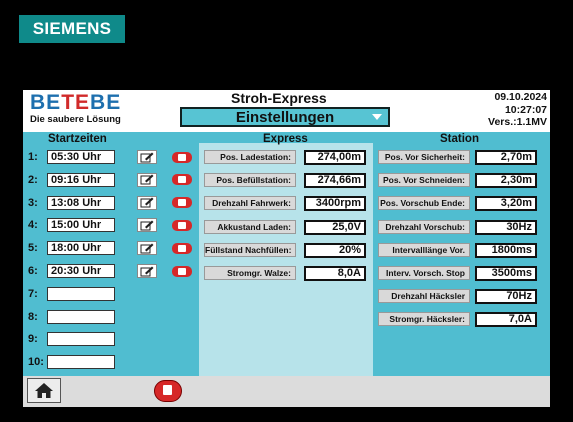 This screenshot has height=422, width=573. What do you see at coordinates (81, 157) in the screenshot?
I see `start-time-field: 05:30 Uhr` at bounding box center [81, 157].